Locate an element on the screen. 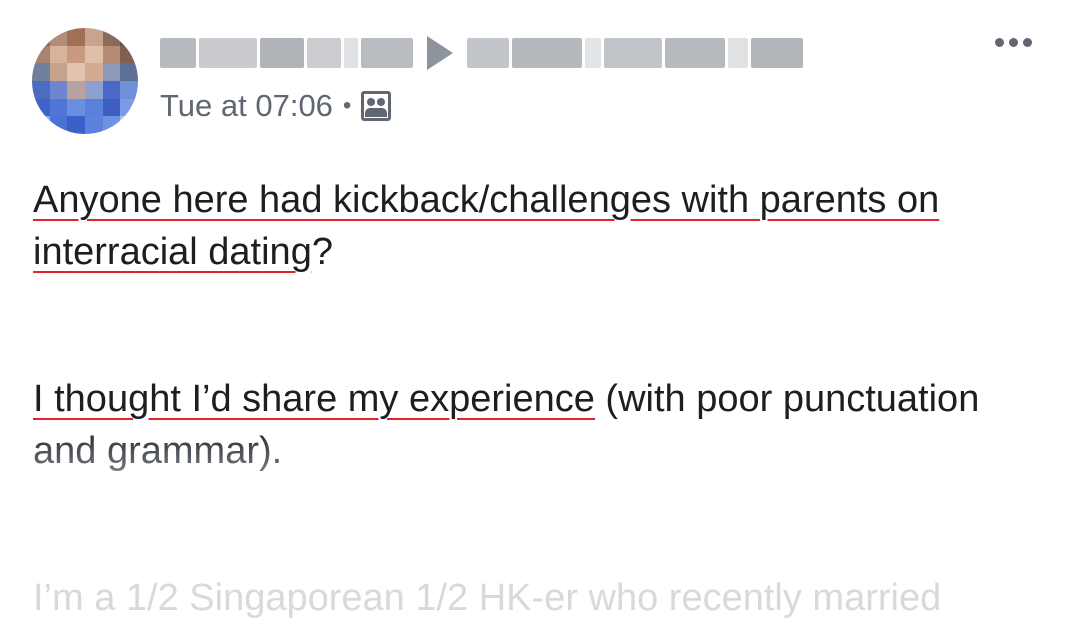  group-name-redacted is located at coordinates (635, 53).